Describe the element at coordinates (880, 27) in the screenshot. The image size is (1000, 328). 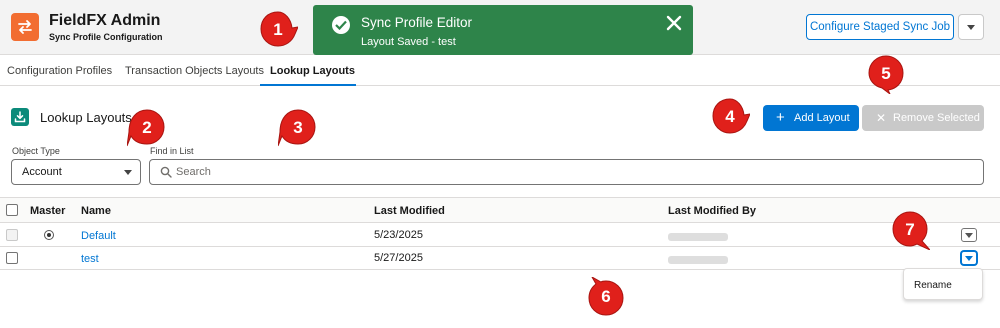
I see `configure-staged-sync-job-button: Configure Staged Sync Job` at that location.